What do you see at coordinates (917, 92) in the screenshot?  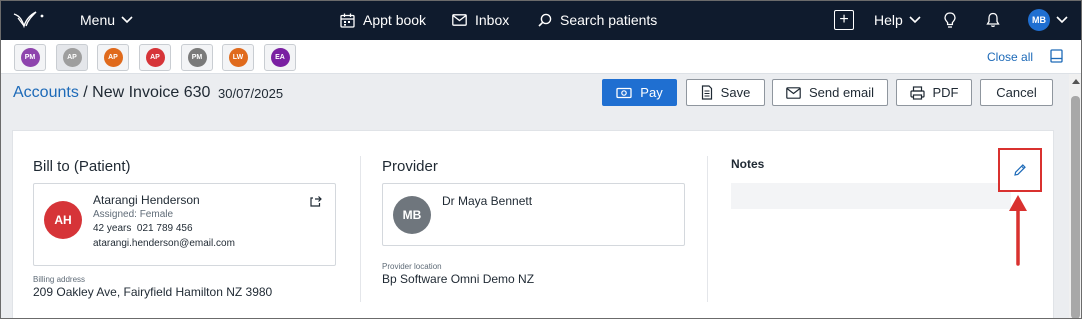 I see `printer-icon` at bounding box center [917, 92].